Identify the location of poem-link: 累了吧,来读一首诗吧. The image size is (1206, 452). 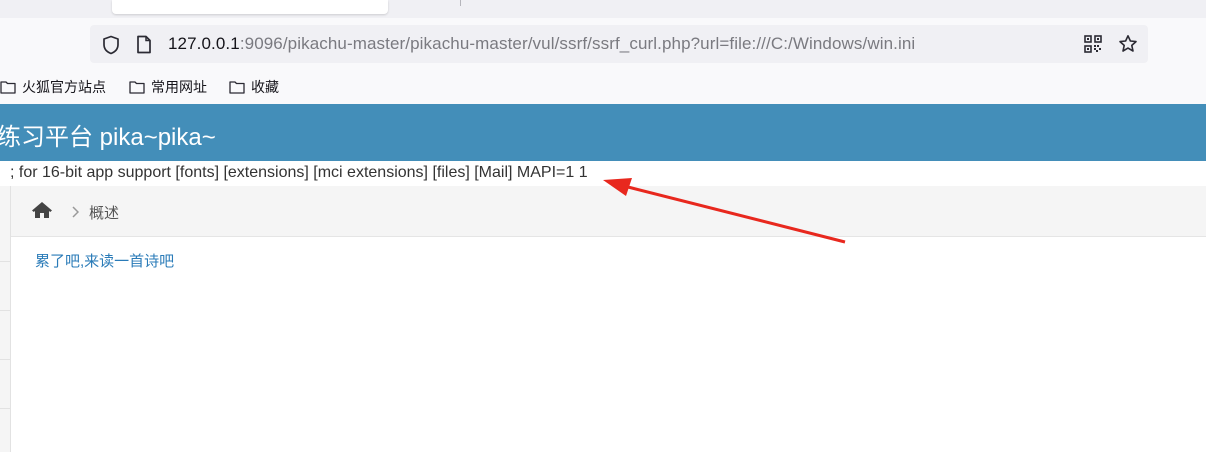
(104, 260).